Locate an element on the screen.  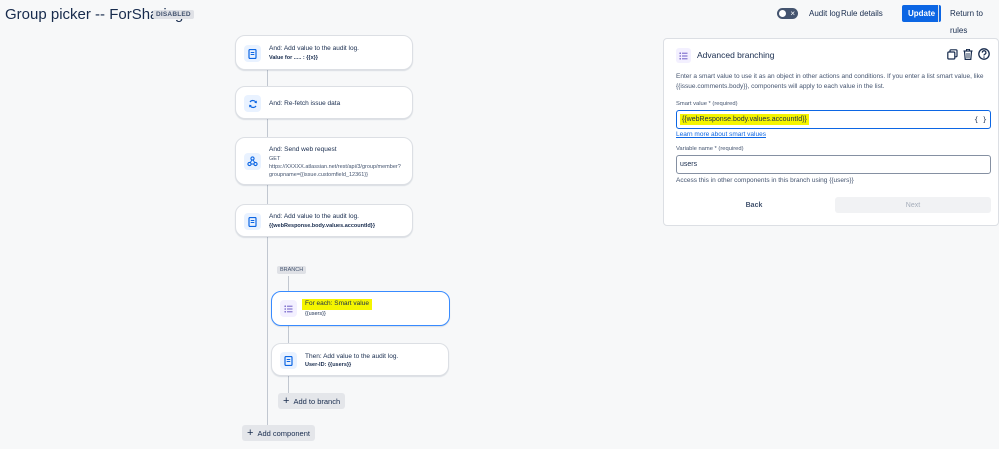
add-to-branch-label: Add to branch is located at coordinates (317, 401).